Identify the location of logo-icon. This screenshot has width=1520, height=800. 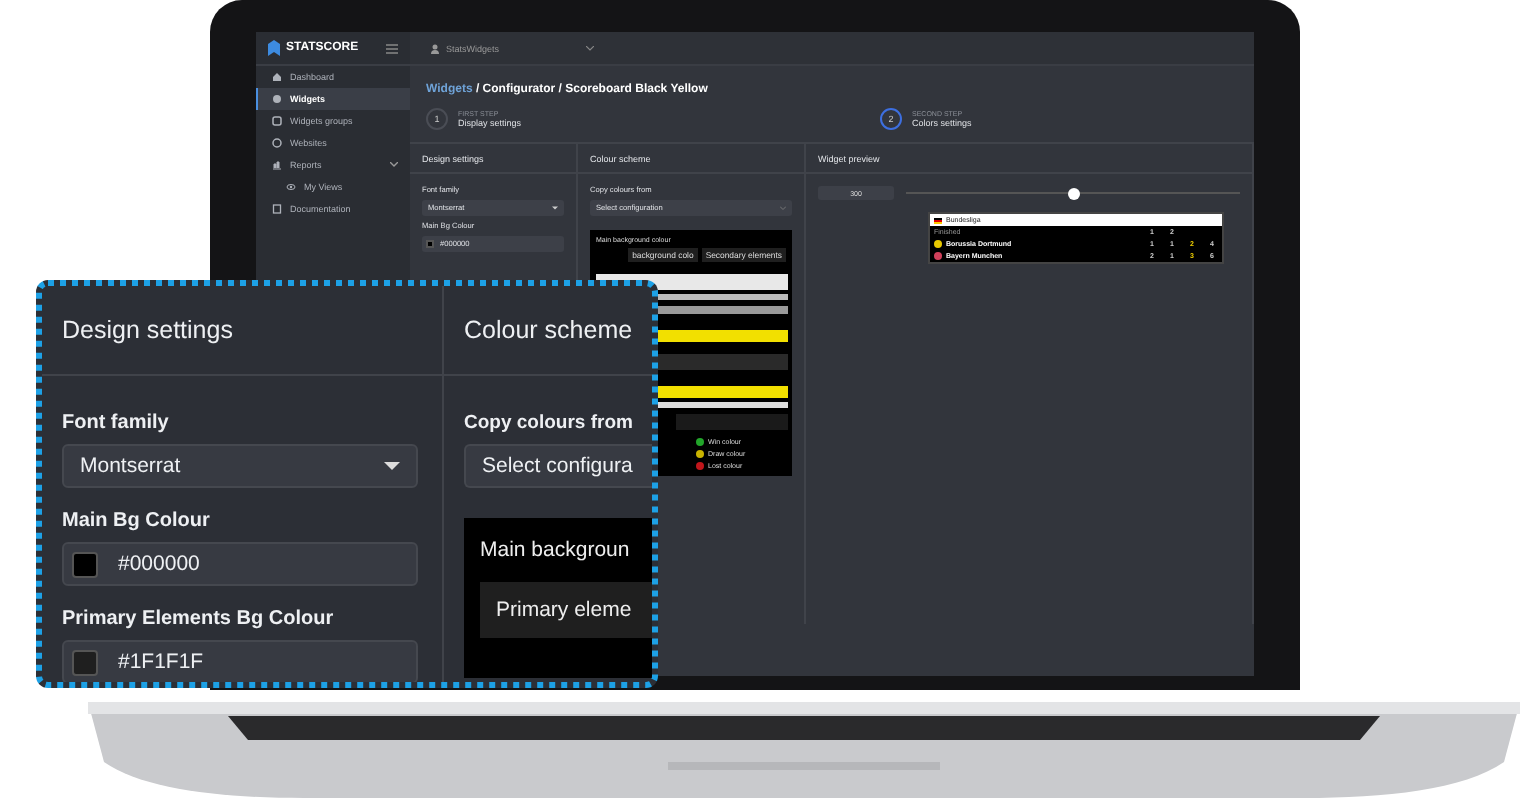
(274, 48).